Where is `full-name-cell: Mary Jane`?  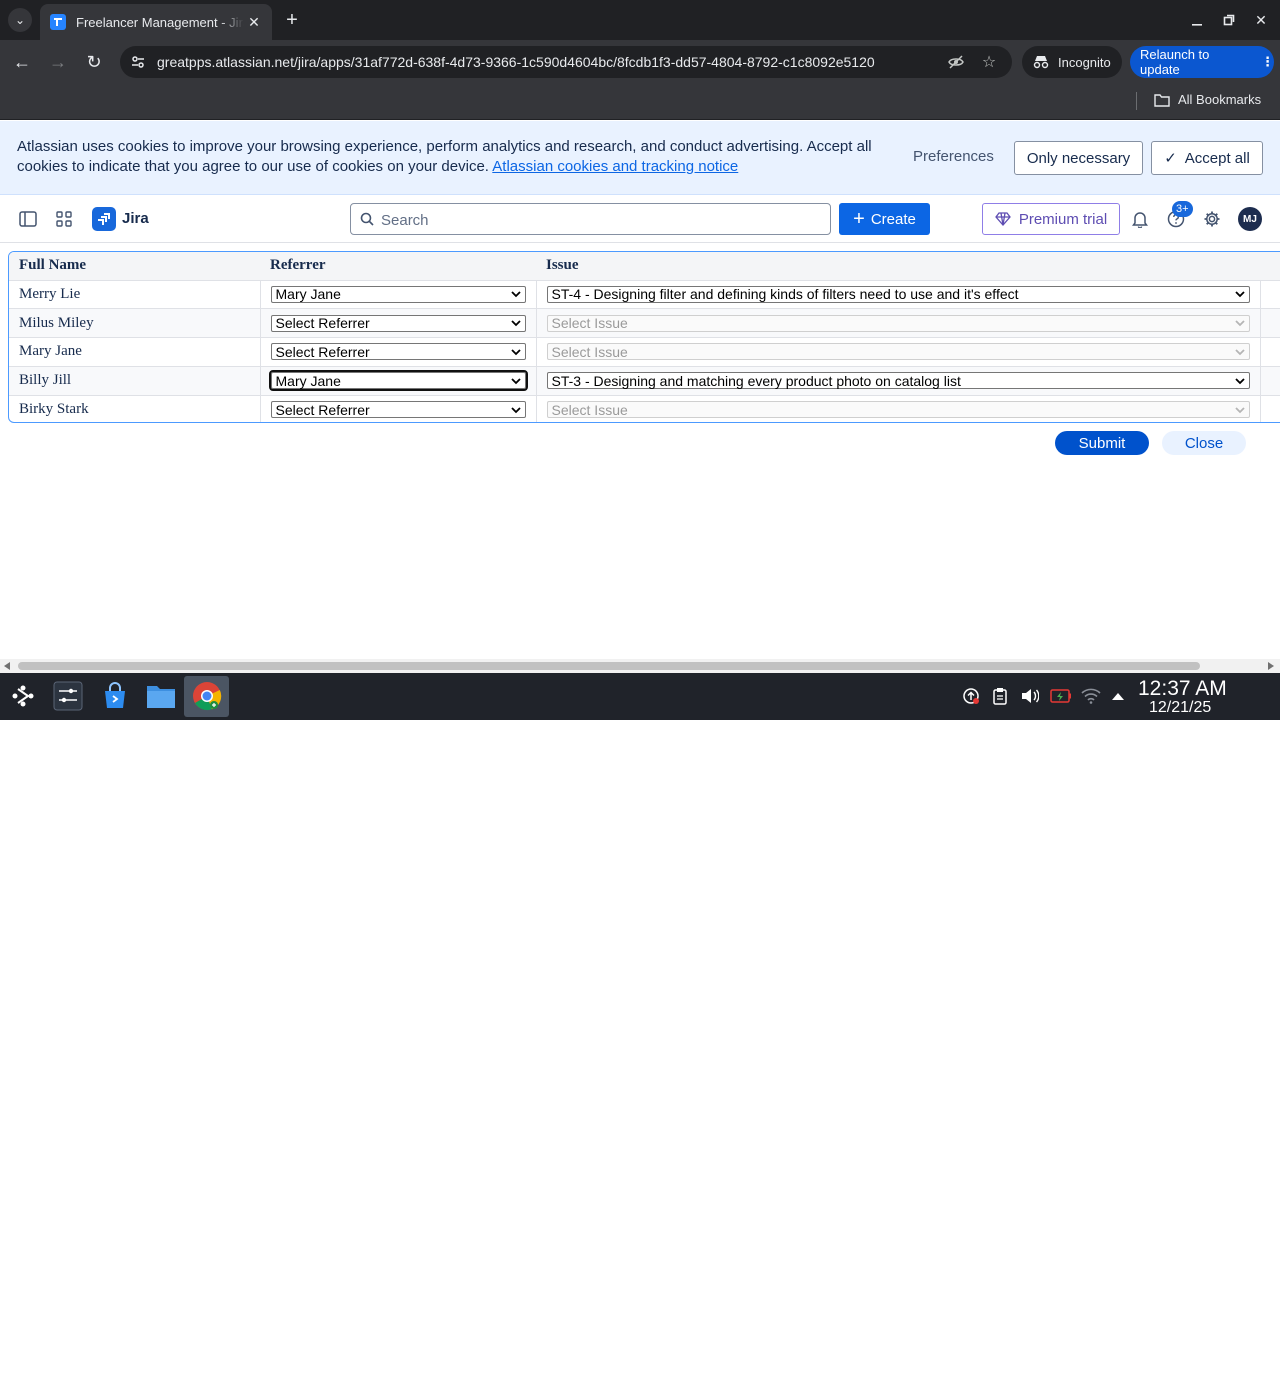 full-name-cell: Mary Jane is located at coordinates (134, 352).